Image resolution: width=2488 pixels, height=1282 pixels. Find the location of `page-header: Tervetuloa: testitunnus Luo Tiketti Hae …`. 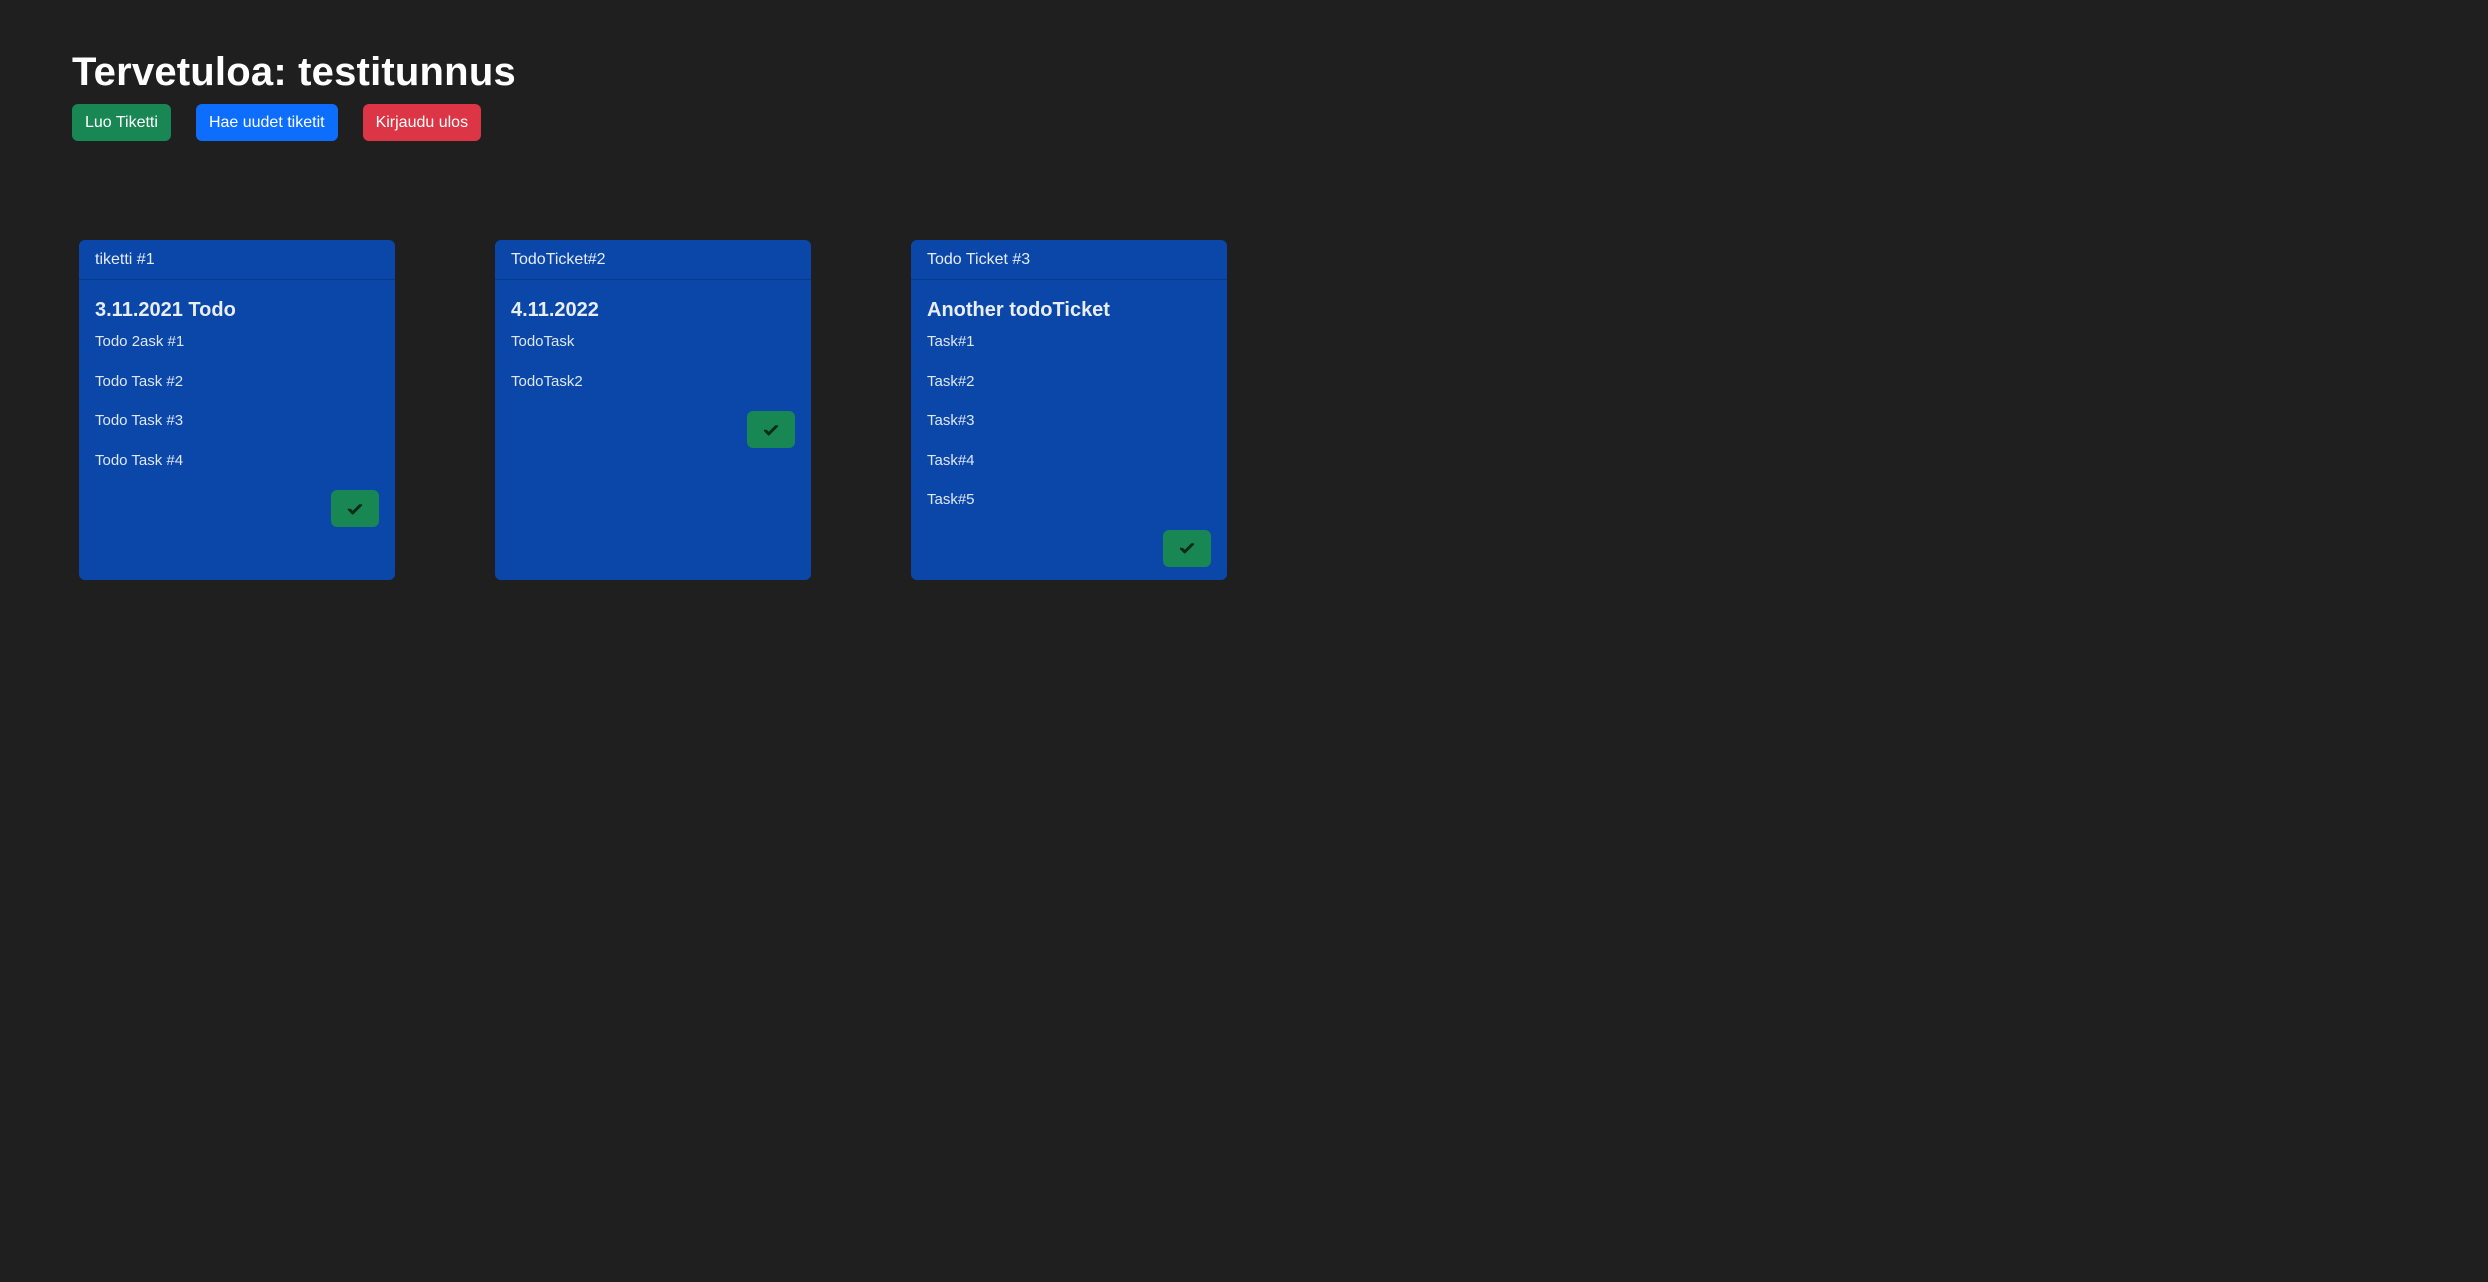

page-header: Tervetuloa: testitunnus Luo Tiketti Hae … is located at coordinates (294, 94).